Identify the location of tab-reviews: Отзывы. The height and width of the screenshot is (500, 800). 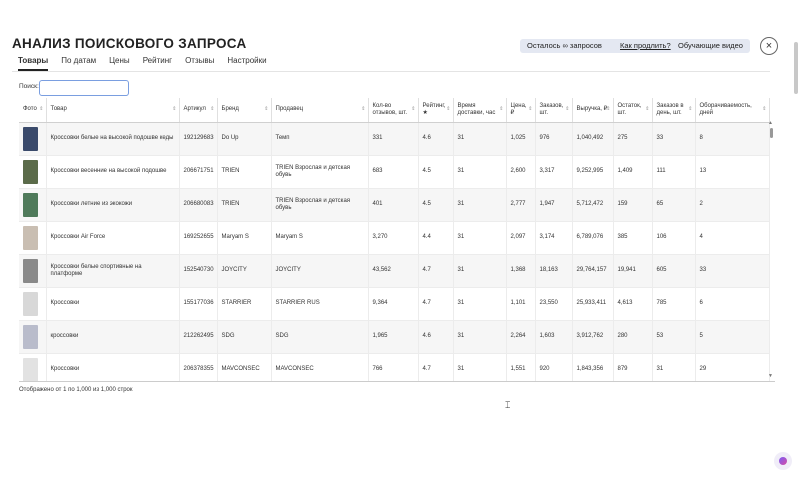
(199, 63).